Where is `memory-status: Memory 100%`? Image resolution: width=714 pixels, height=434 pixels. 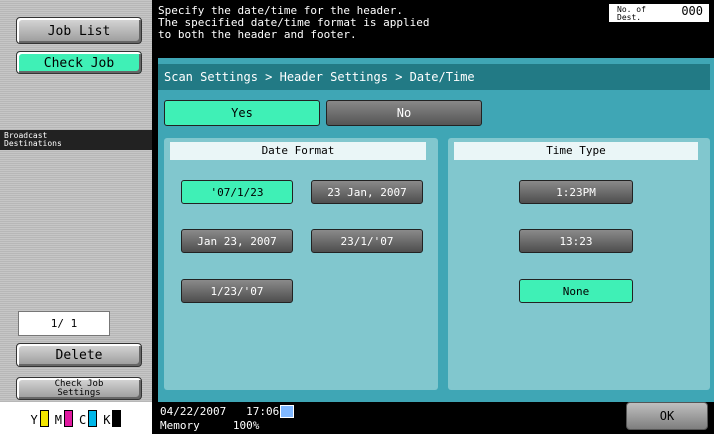 memory-status: Memory 100% is located at coordinates (209, 426).